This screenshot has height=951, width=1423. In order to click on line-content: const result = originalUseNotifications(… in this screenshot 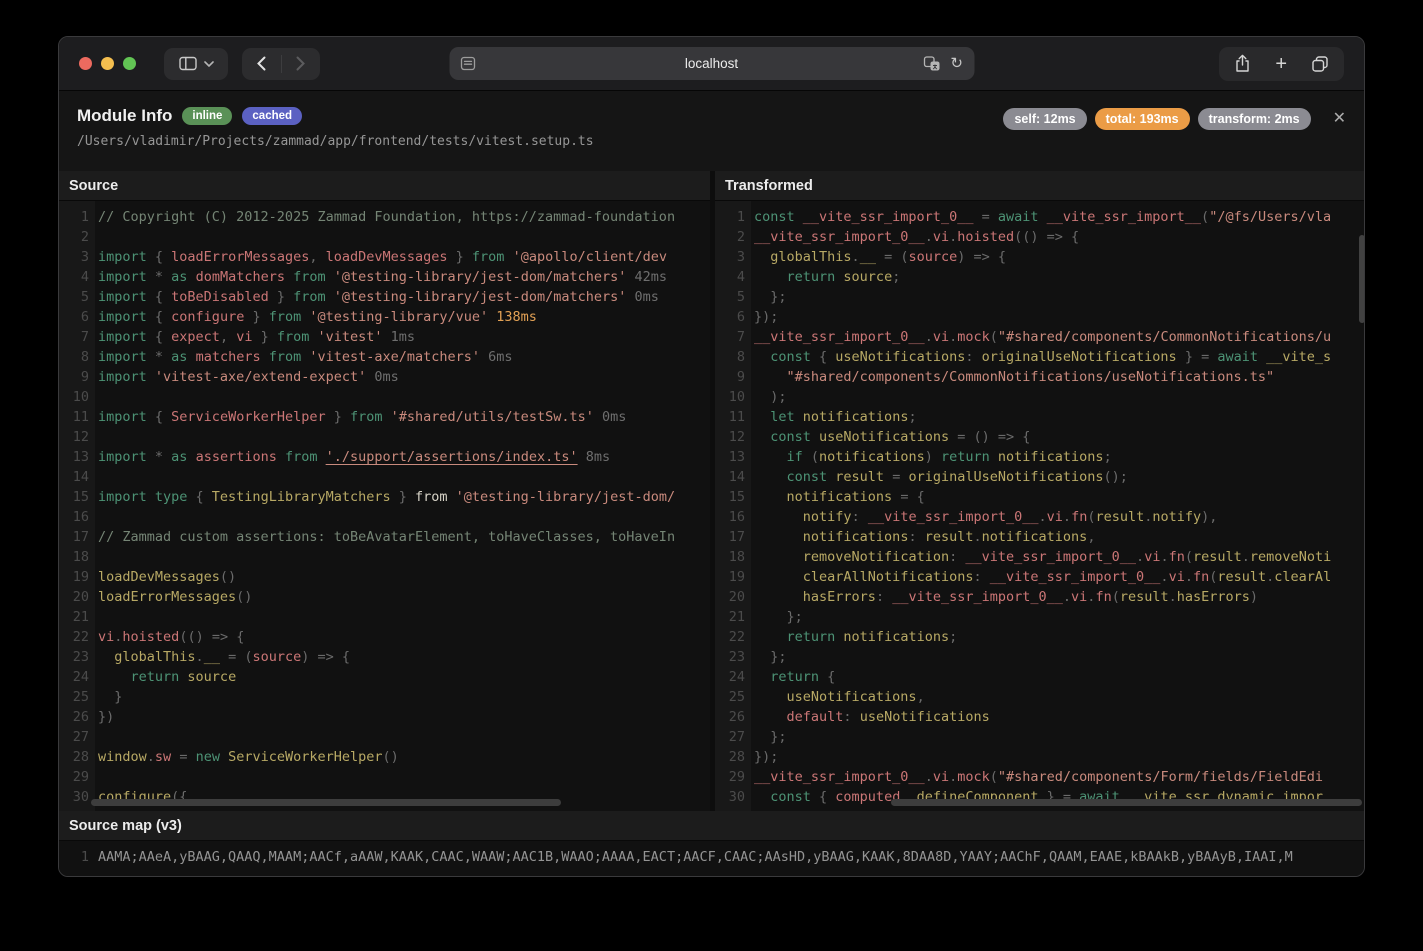, I will do `click(957, 477)`.